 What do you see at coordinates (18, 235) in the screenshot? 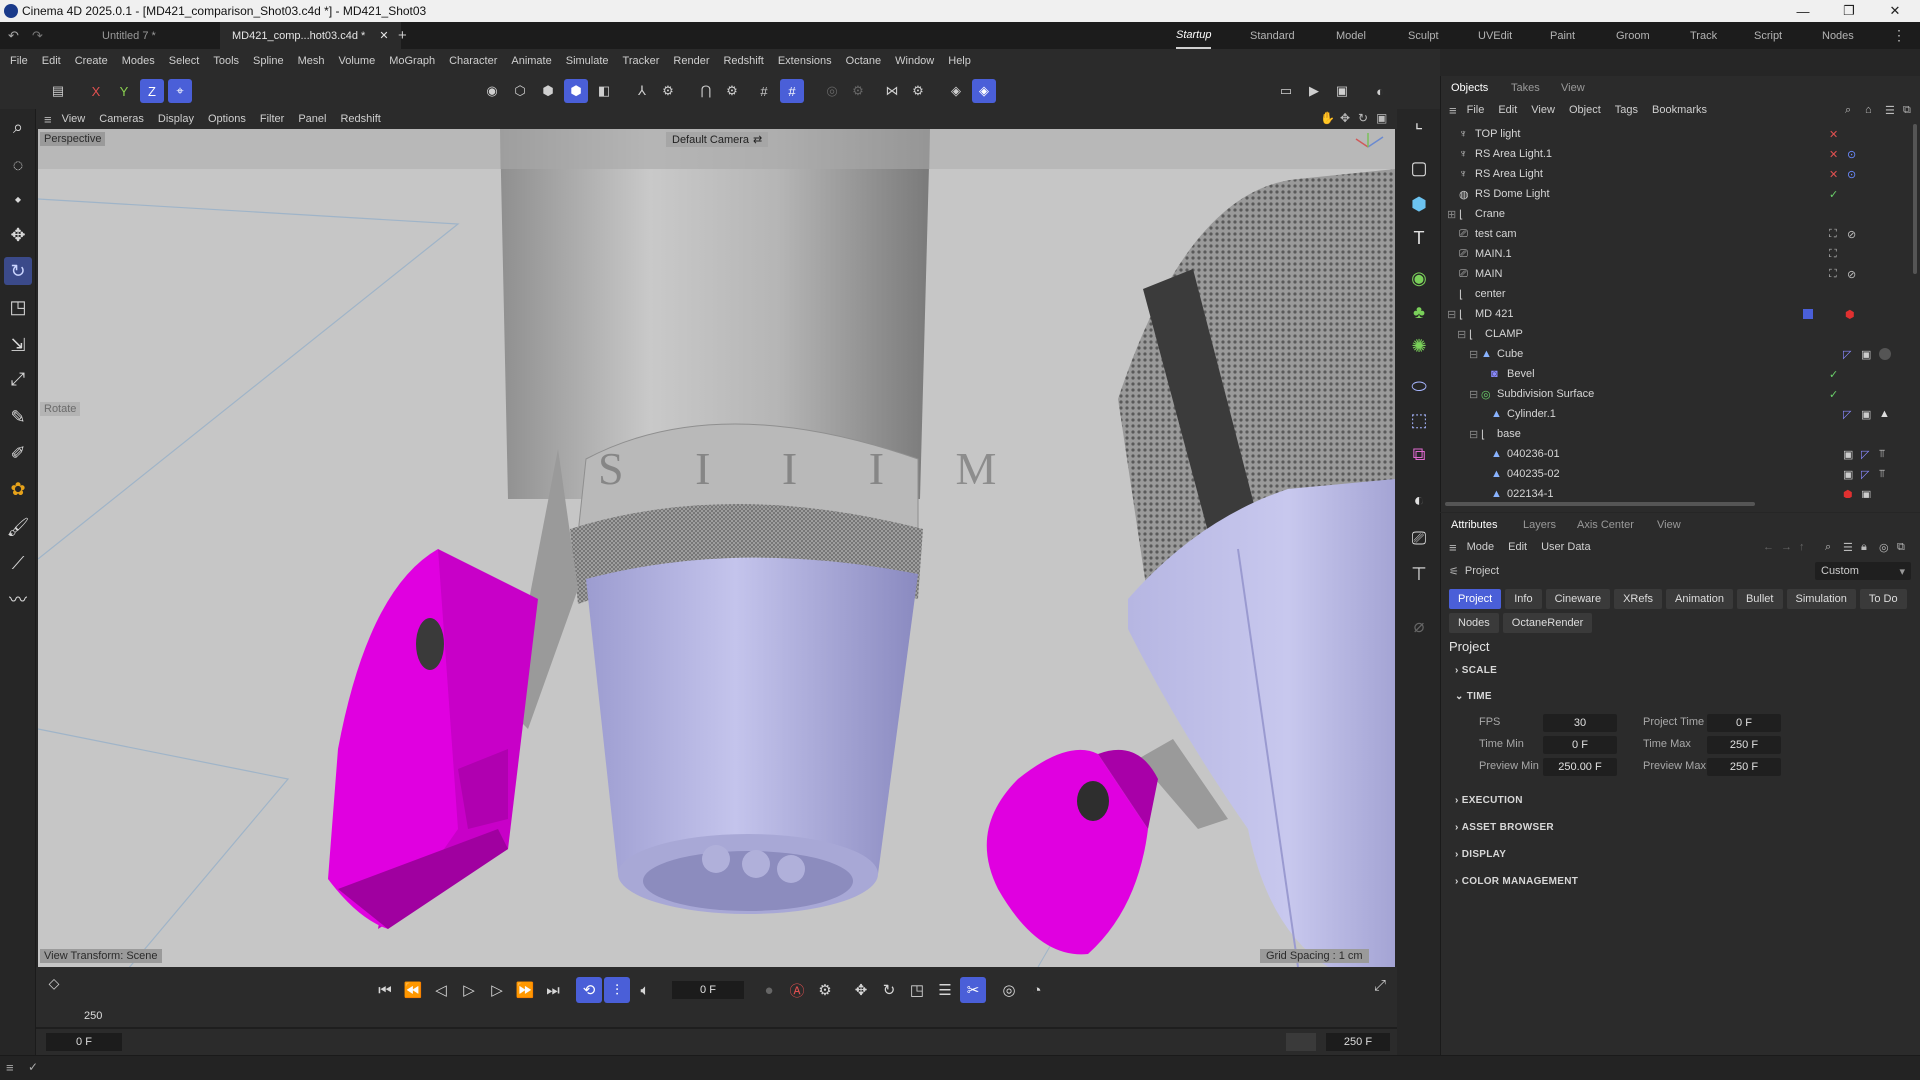
I see `move-tool-icon: ✥` at bounding box center [18, 235].